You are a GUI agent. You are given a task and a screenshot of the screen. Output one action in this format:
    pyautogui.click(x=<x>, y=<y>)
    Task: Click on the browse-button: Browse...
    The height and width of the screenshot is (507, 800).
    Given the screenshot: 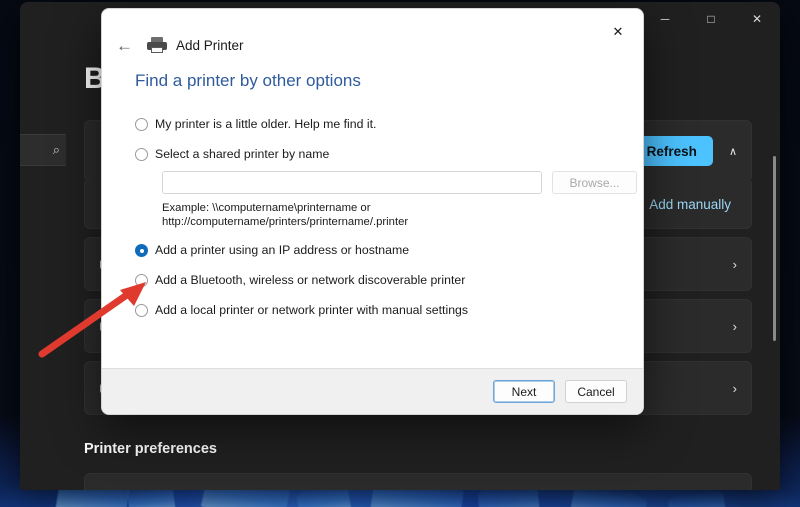 What is the action you would take?
    pyautogui.click(x=594, y=182)
    